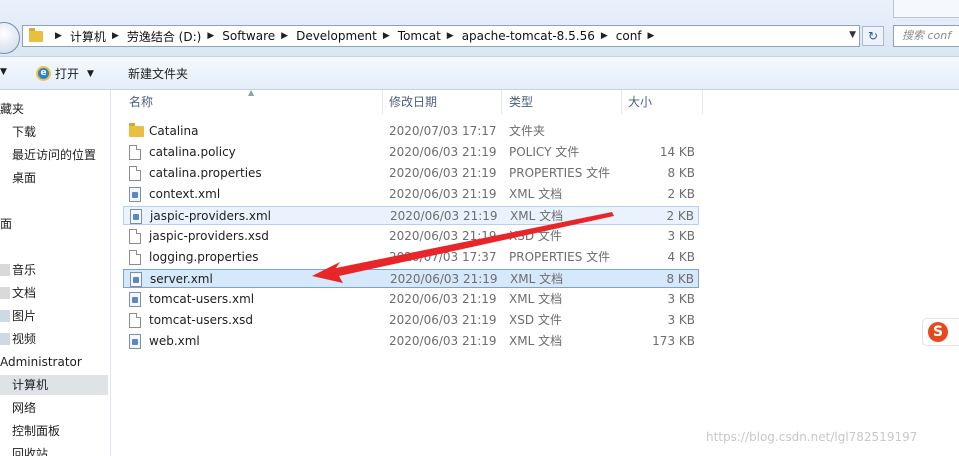 This screenshot has height=456, width=959. Describe the element at coordinates (18, 408) in the screenshot. I see `nav-item-network: 网络` at that location.